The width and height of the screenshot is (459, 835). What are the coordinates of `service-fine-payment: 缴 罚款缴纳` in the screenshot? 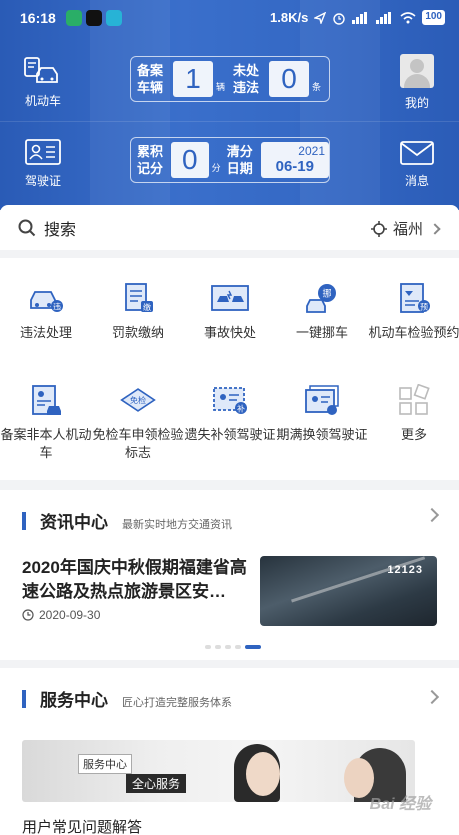 It's located at (138, 311).